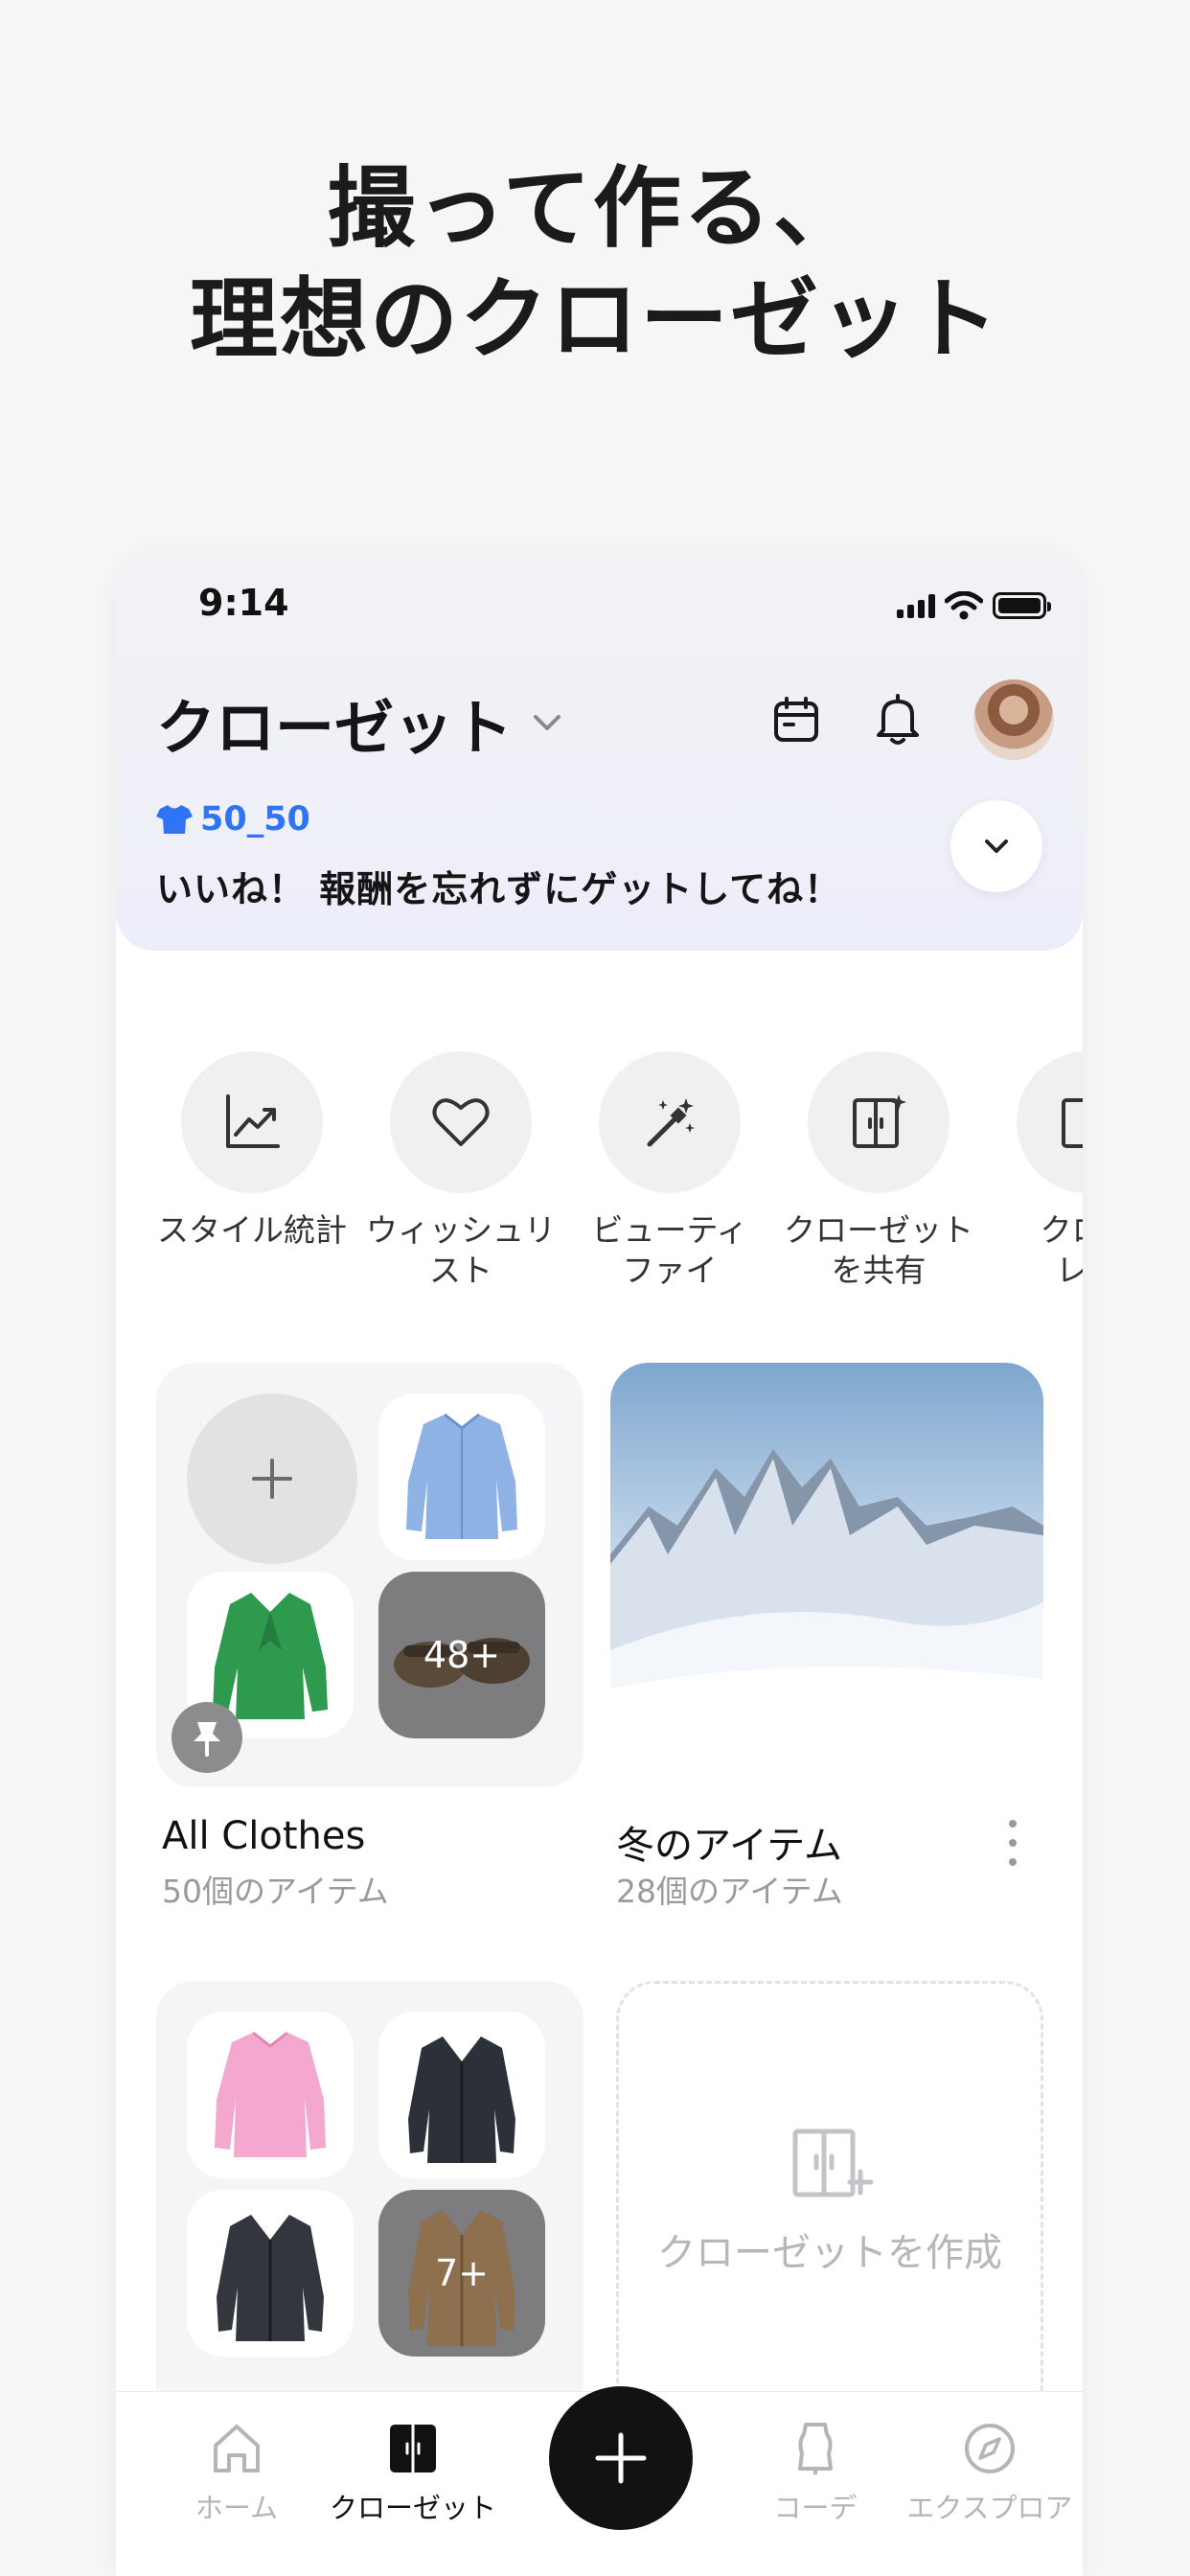  I want to click on more-items-count: 7+, so click(462, 2273).